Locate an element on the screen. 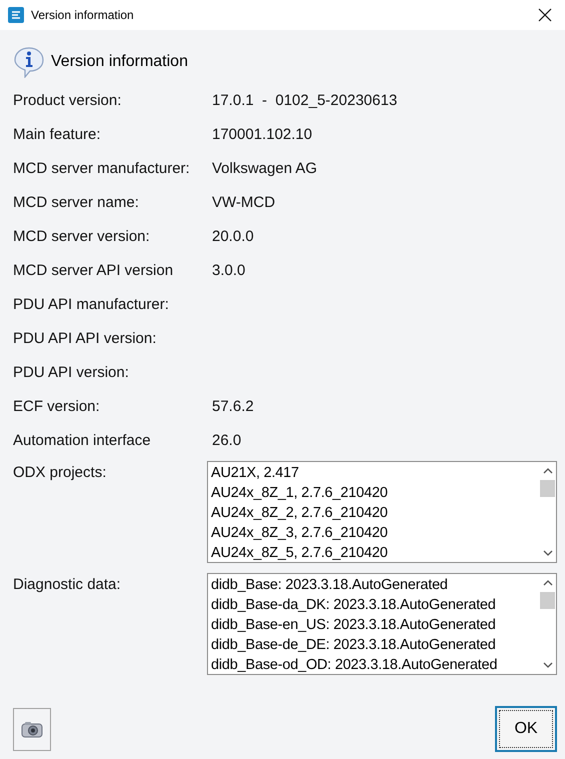  field-value: 26.0 is located at coordinates (227, 440).